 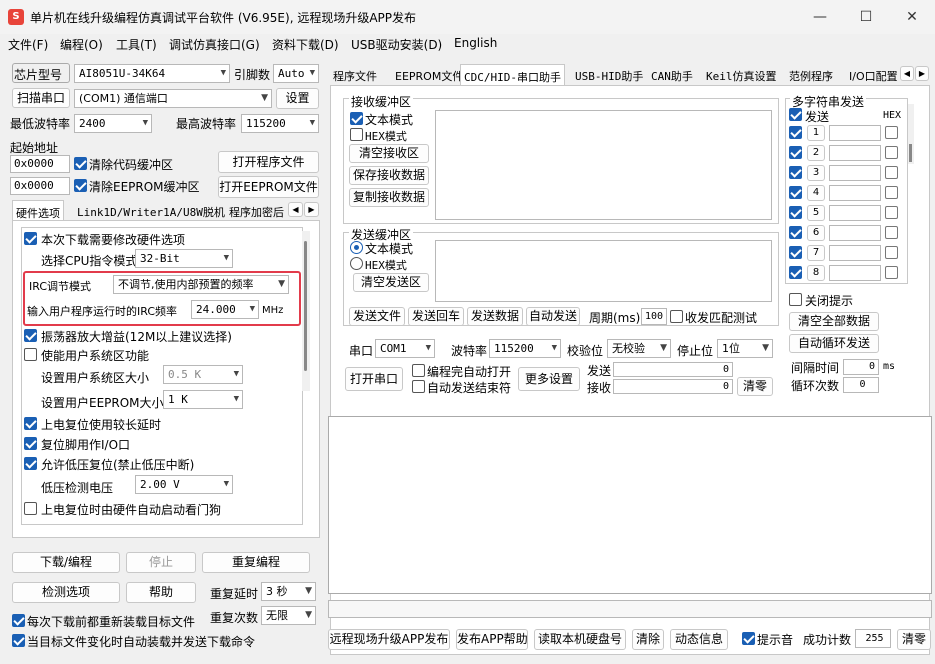 I want to click on menu-usb-driver: USB驱动安装(D), so click(x=396, y=44).